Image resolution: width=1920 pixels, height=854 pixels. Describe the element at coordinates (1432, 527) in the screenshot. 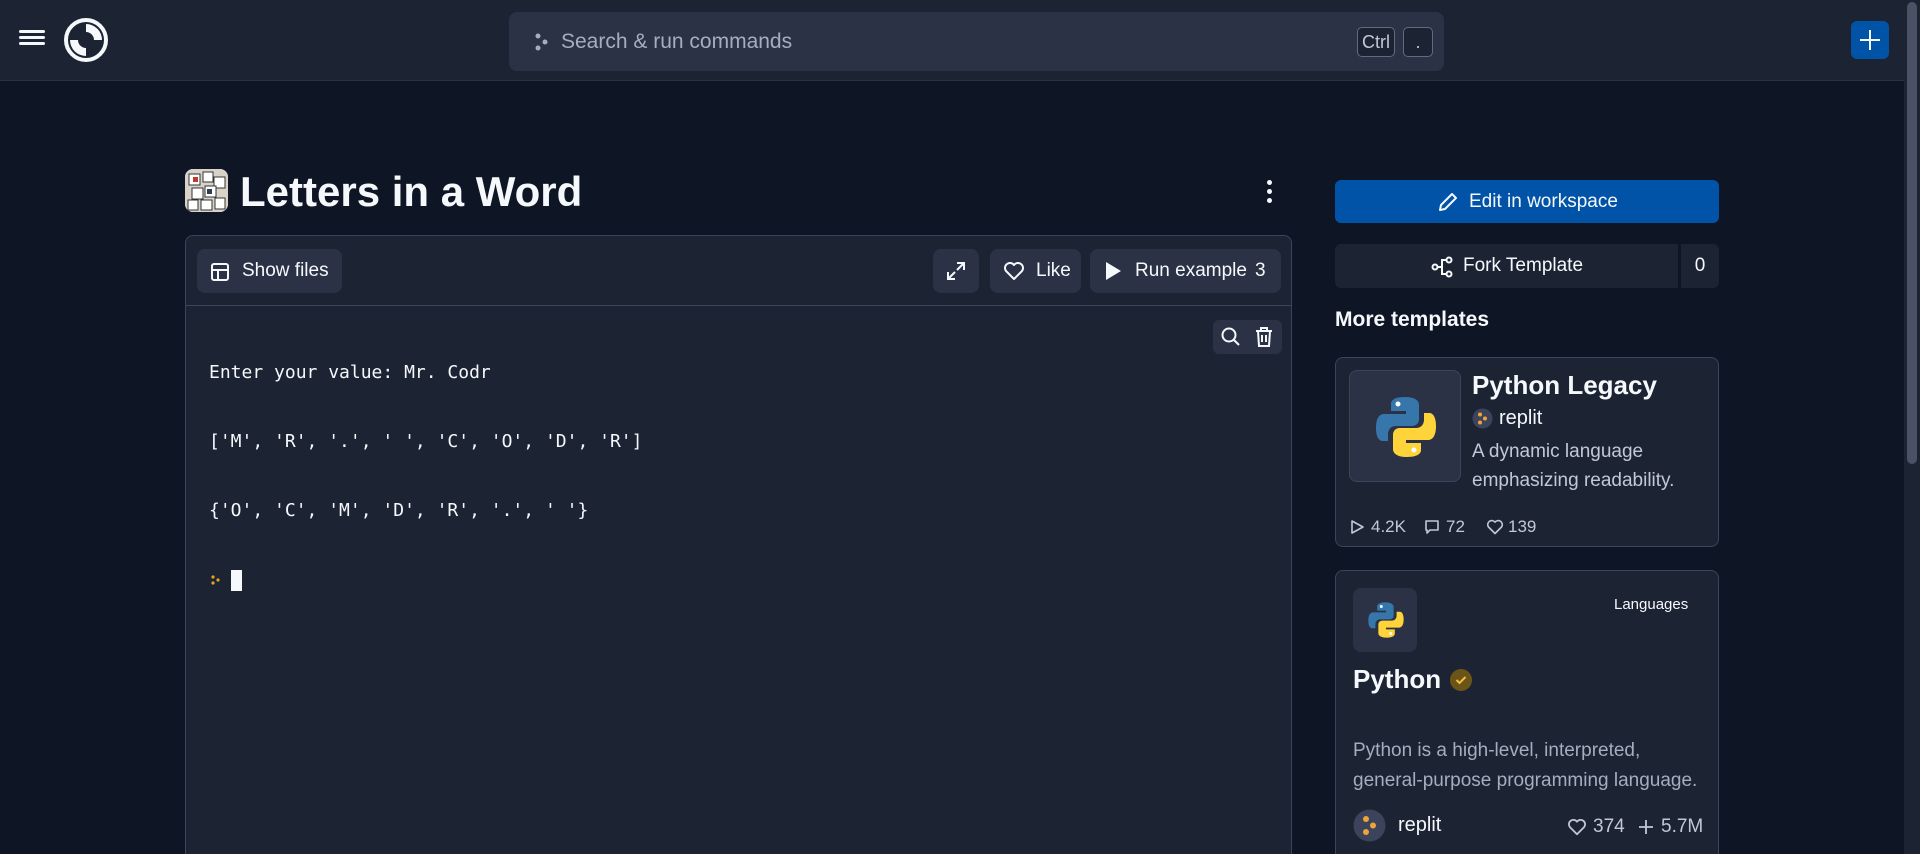

I see `comment-icon` at that location.